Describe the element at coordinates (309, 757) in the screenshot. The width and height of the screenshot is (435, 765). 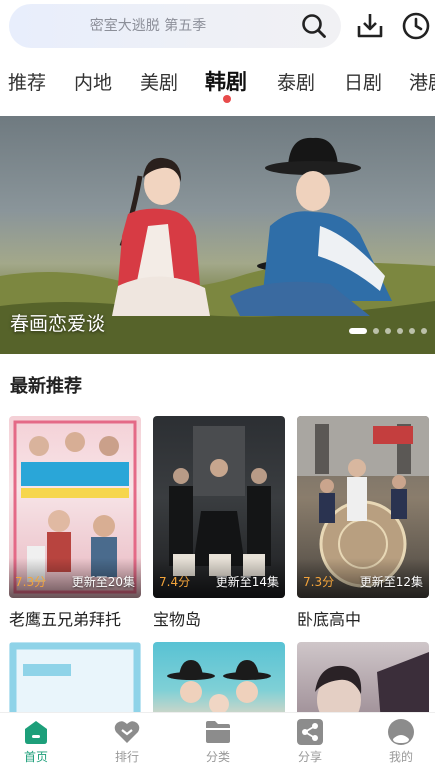
I see `nav-label: 分享` at that location.